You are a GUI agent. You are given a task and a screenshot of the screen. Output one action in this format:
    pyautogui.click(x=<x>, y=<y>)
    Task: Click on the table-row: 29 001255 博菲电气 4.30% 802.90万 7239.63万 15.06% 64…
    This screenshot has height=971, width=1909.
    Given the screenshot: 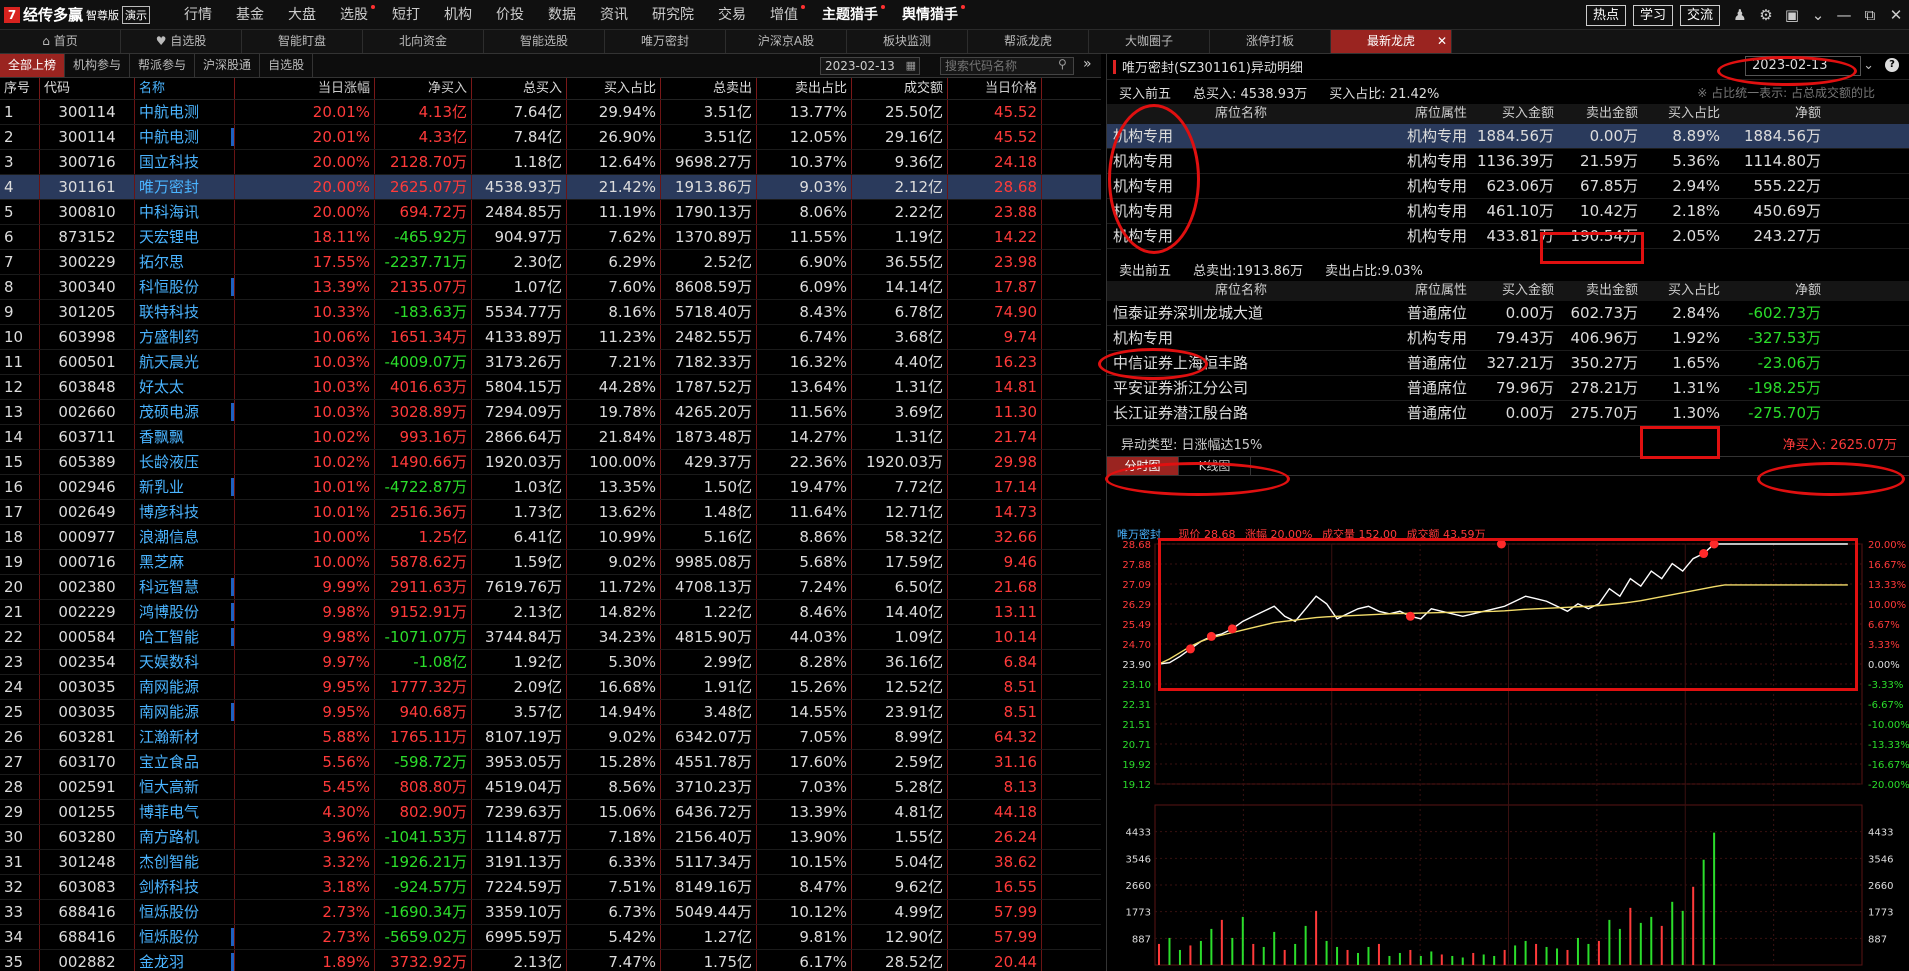 What is the action you would take?
    pyautogui.click(x=550, y=812)
    